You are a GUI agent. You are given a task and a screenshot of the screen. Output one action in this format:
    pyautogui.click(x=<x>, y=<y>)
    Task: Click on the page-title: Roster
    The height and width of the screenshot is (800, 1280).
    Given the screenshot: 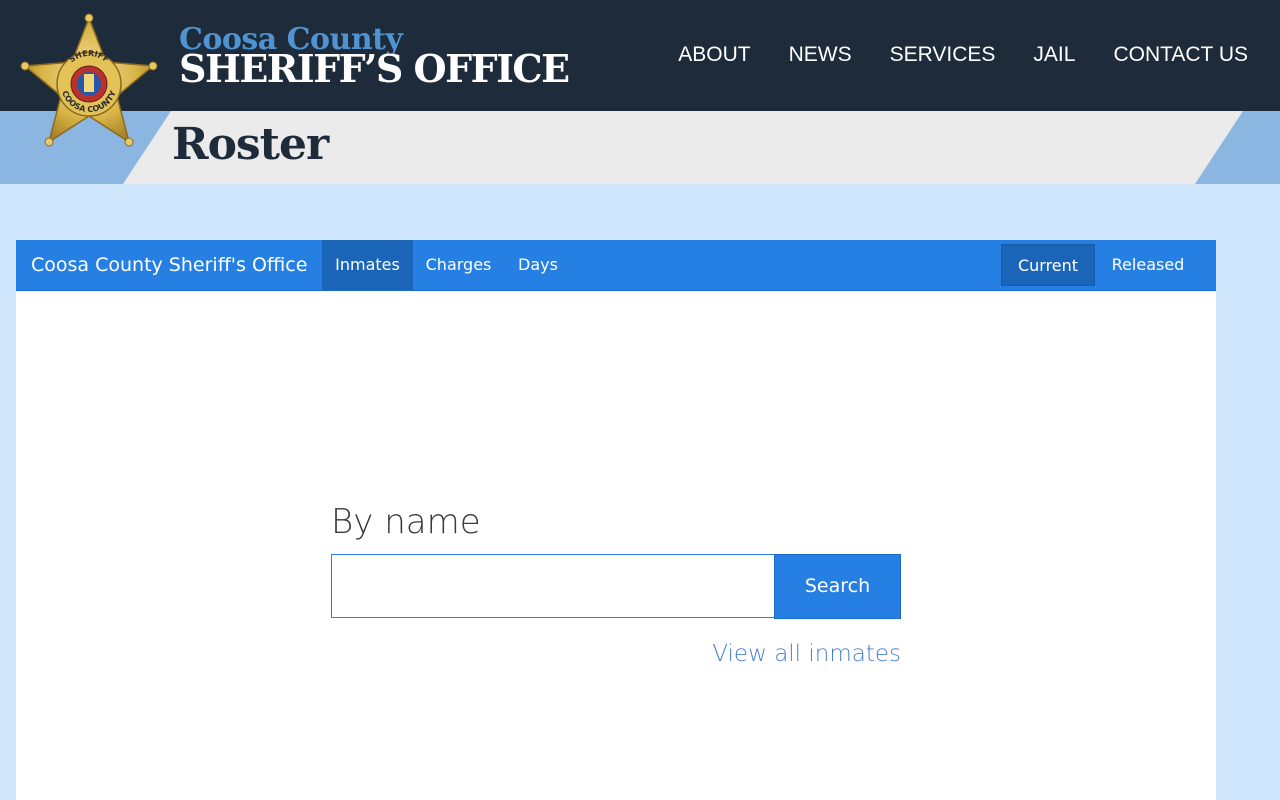 What is the action you would take?
    pyautogui.click(x=250, y=144)
    